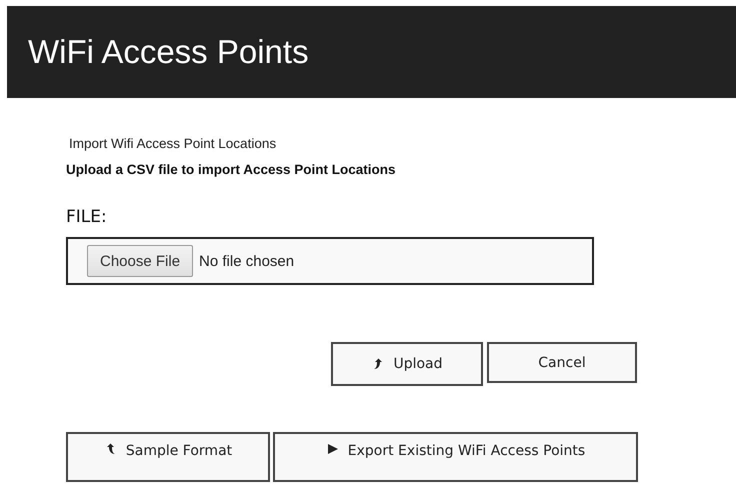  I want to click on export-button: Export Existing WiFi Access Points, so click(455, 457).